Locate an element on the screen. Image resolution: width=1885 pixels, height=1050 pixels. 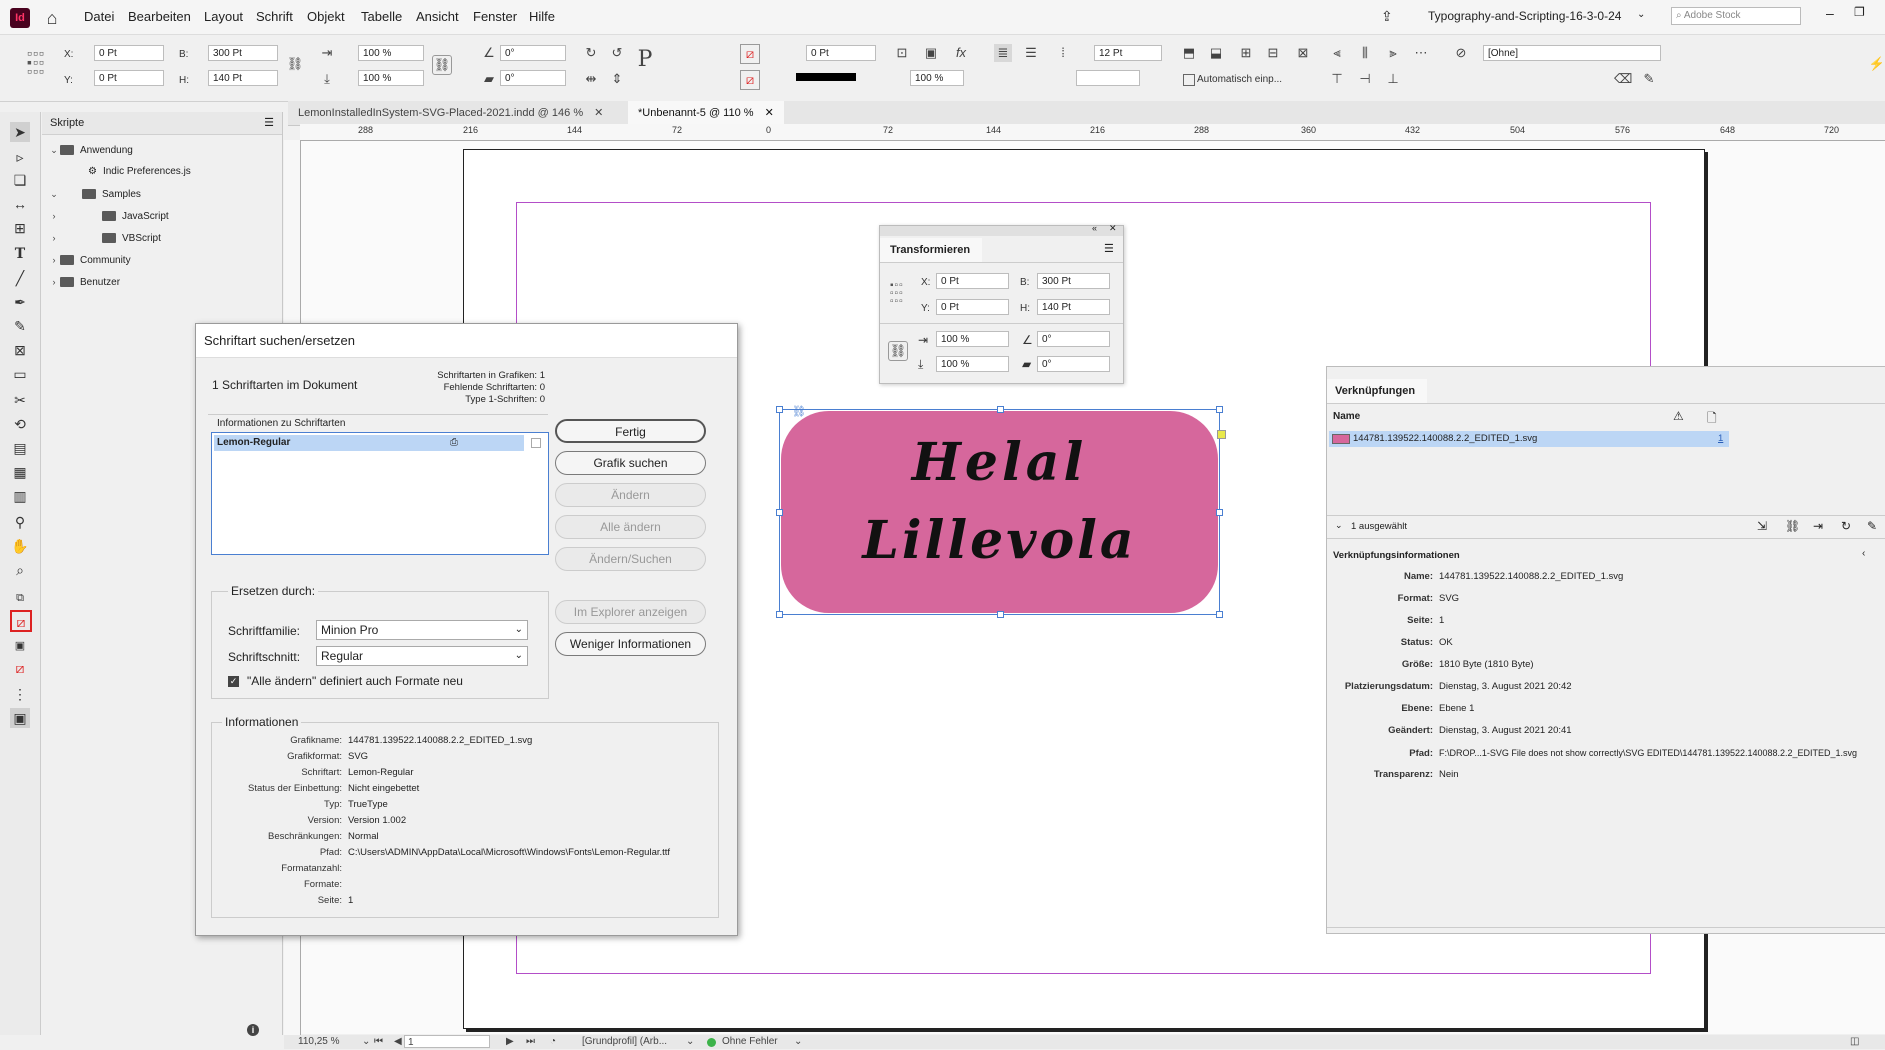
eyedropper-tool-icon: ⚲ is located at coordinates (20, 522).